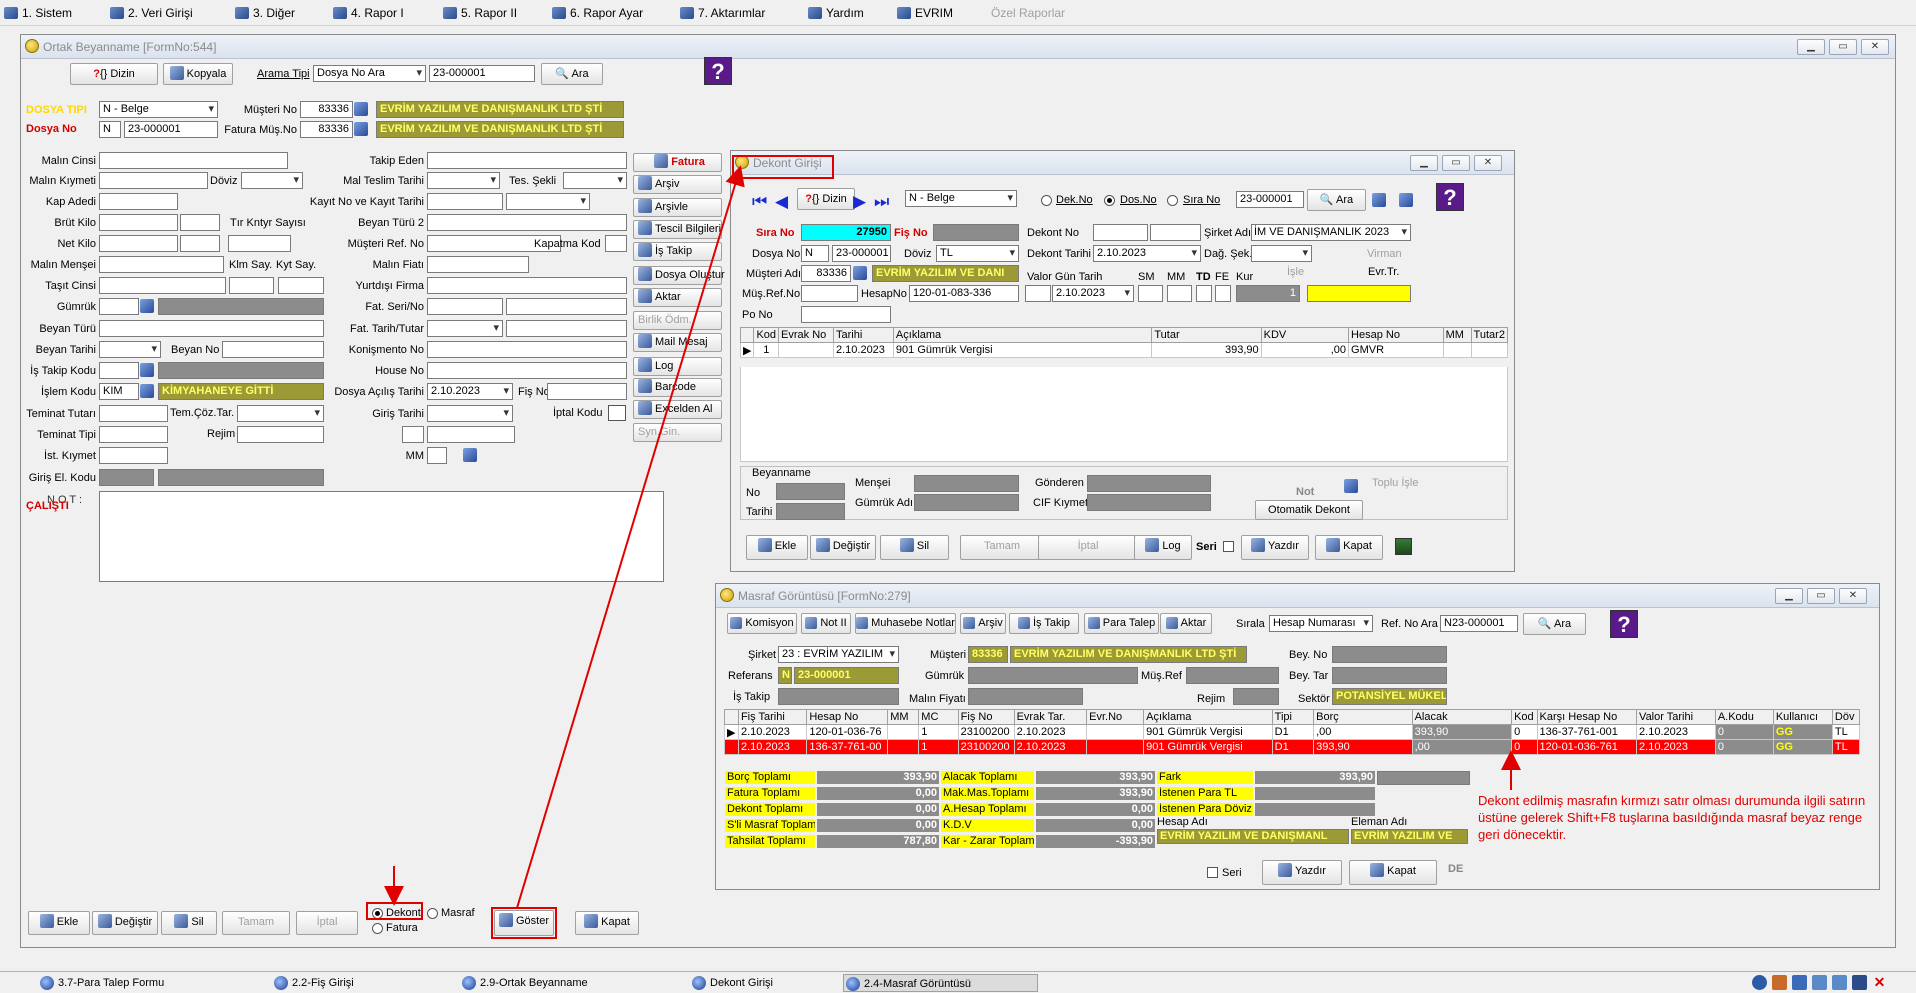  What do you see at coordinates (101, 983) in the screenshot?
I see `task-para-talep: 3.7-Para Talep Formu` at bounding box center [101, 983].